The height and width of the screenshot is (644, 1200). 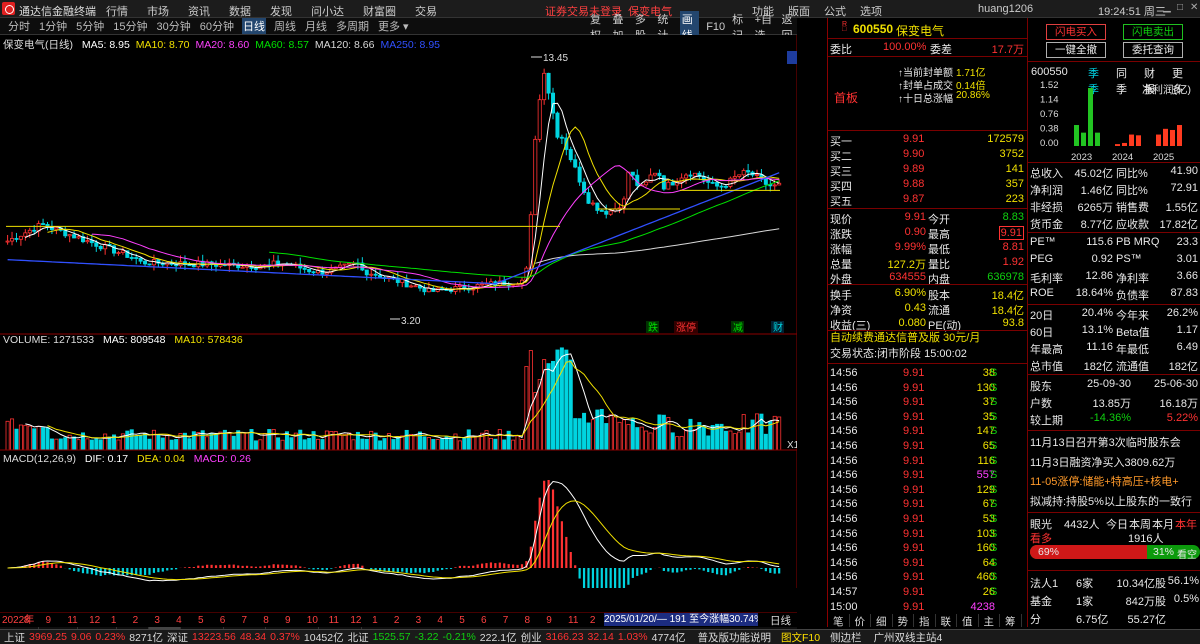 I want to click on holder-row: 股东 25-09-30 25-06-30, so click(x=1114, y=385).